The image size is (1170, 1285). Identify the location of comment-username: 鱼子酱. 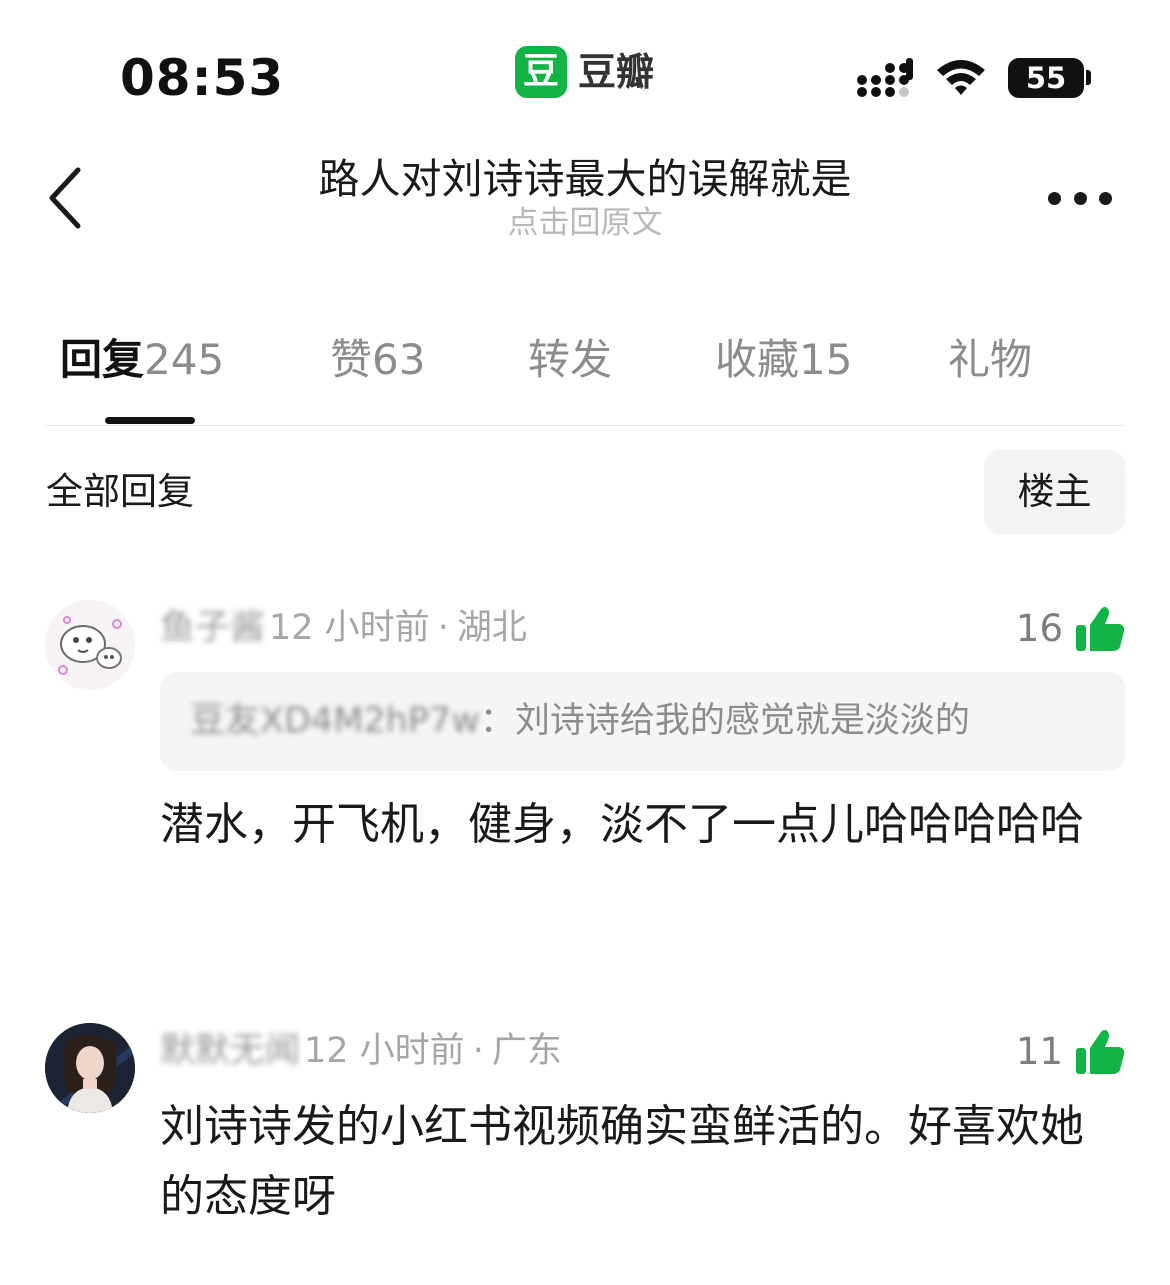
(212, 628).